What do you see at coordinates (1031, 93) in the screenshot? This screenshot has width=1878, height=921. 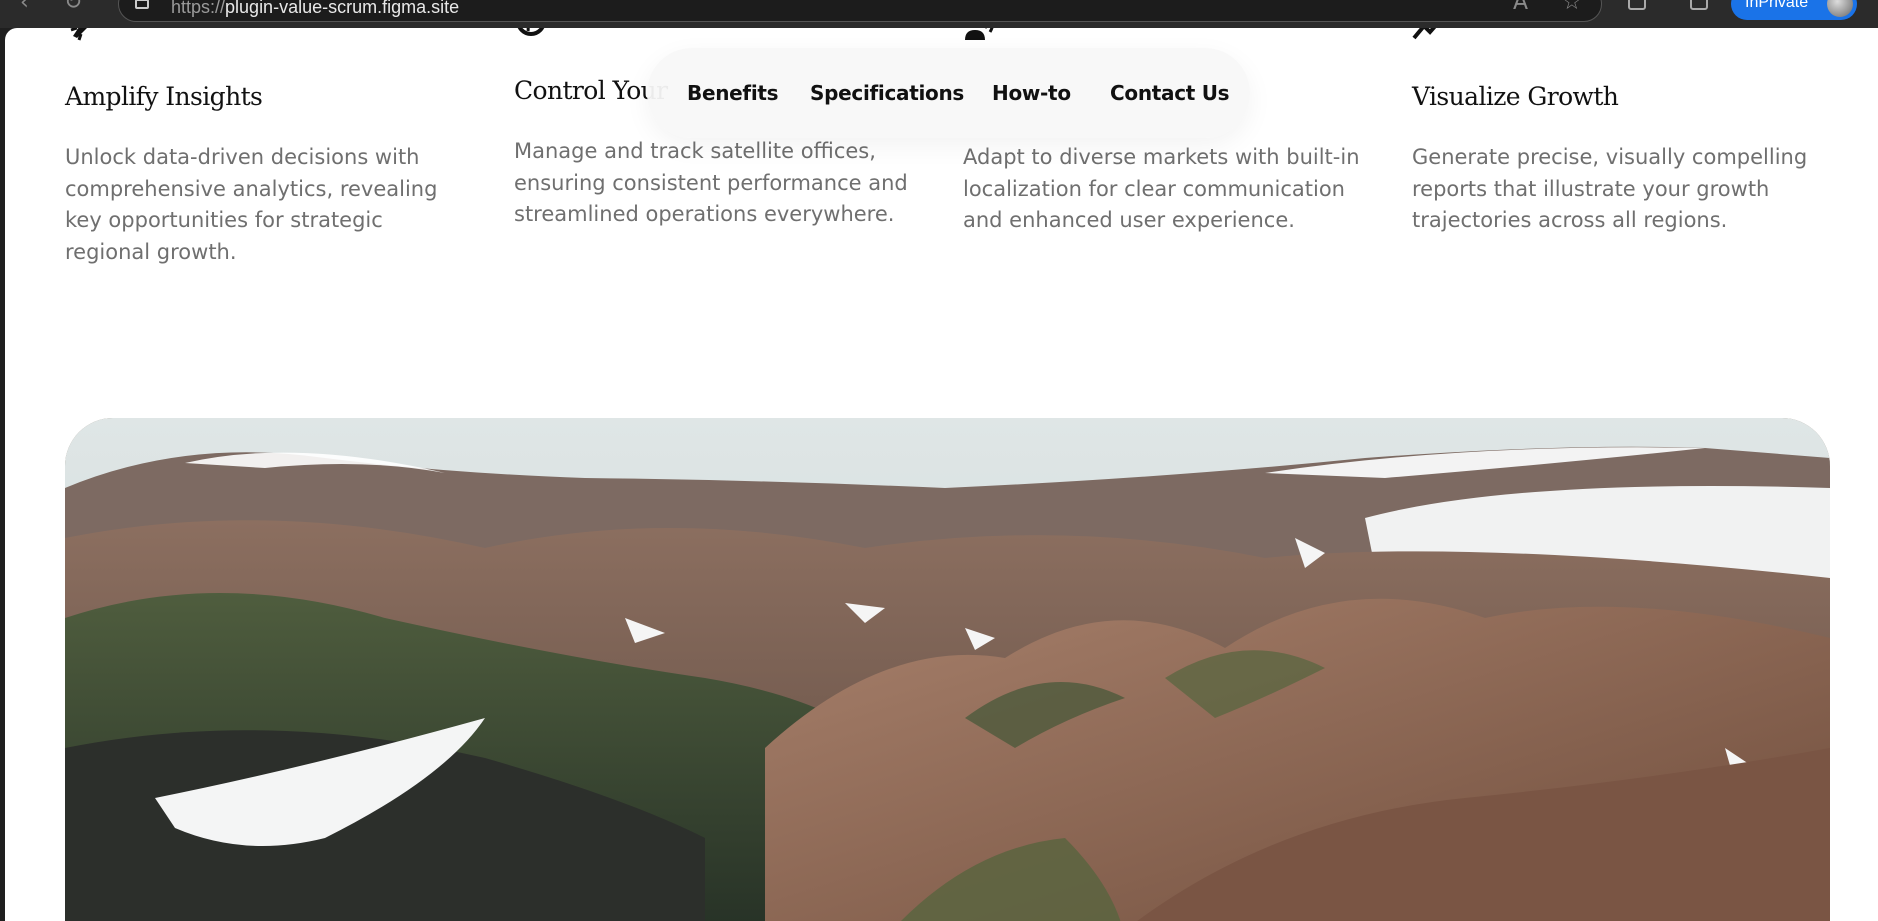 I see `nav-link-how-to: How-to` at bounding box center [1031, 93].